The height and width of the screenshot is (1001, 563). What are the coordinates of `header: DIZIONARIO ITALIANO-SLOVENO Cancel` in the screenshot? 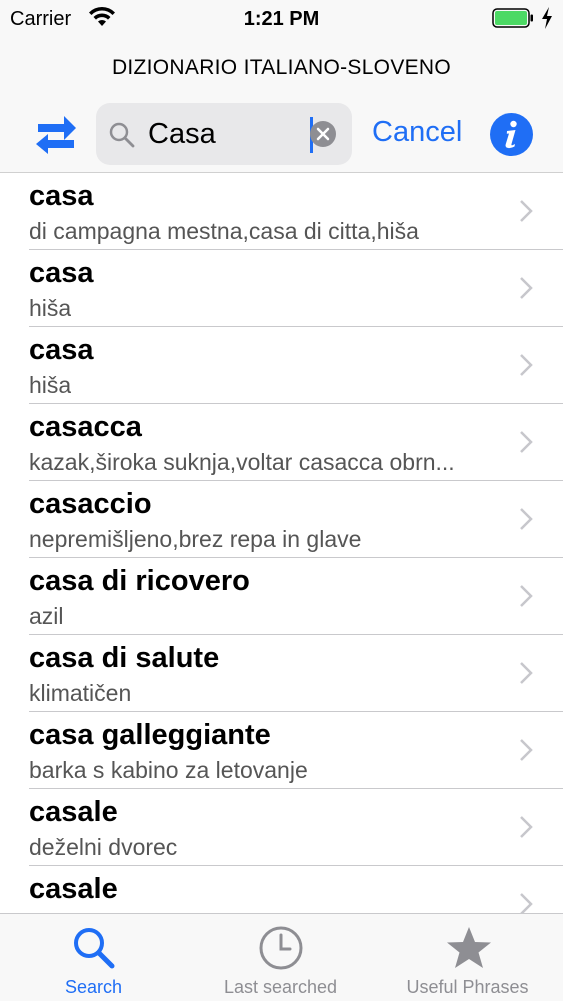 It's located at (281, 105).